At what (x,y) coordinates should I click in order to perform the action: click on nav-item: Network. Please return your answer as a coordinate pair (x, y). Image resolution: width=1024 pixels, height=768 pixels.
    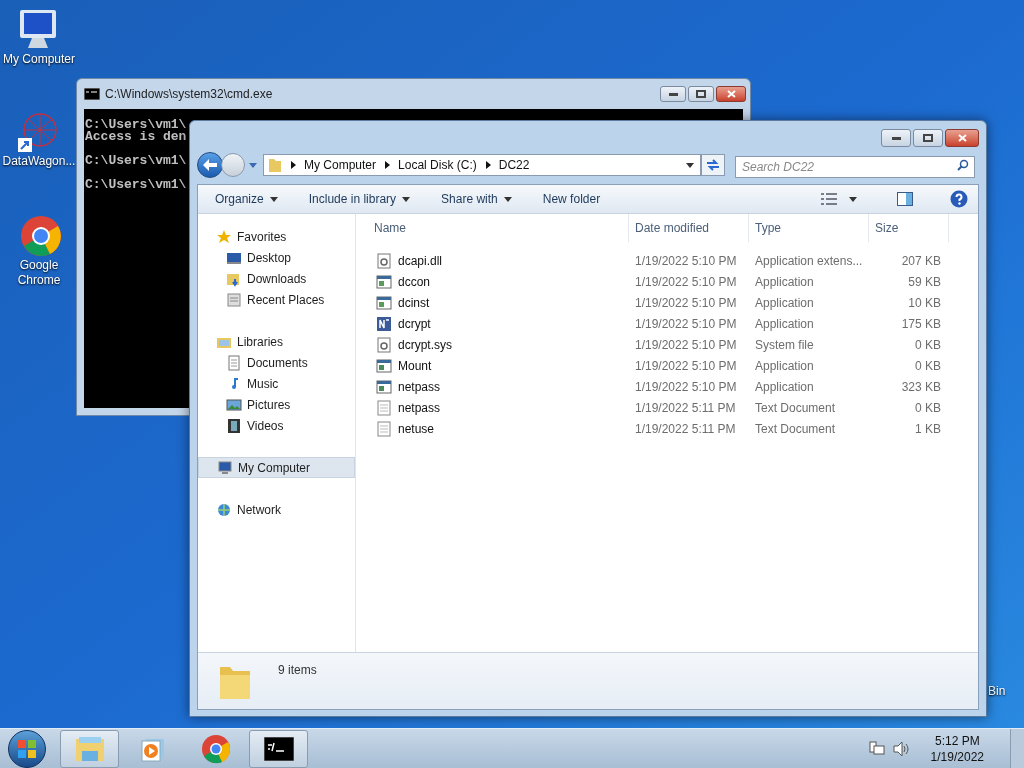
    Looking at the image, I should click on (276, 509).